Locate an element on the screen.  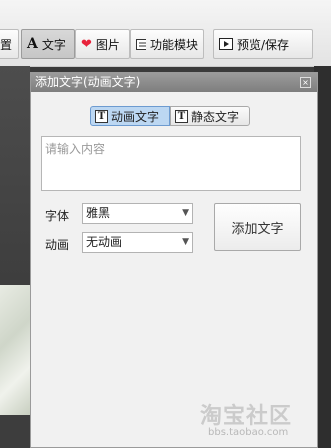
tab-animated-text-label: 动画文字 is located at coordinates (135, 116).